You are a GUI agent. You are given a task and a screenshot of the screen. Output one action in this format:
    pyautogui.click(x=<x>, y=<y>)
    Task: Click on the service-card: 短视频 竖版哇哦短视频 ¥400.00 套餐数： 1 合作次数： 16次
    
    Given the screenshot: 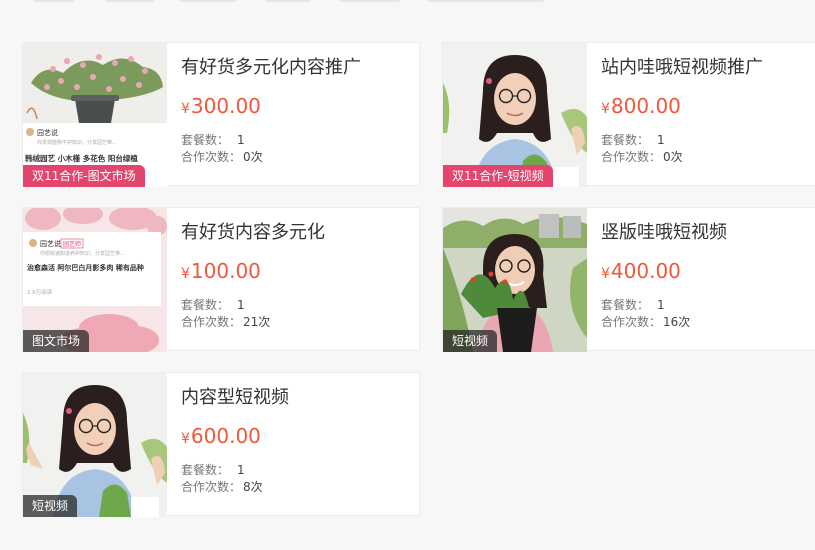 What is the action you would take?
    pyautogui.click(x=628, y=279)
    